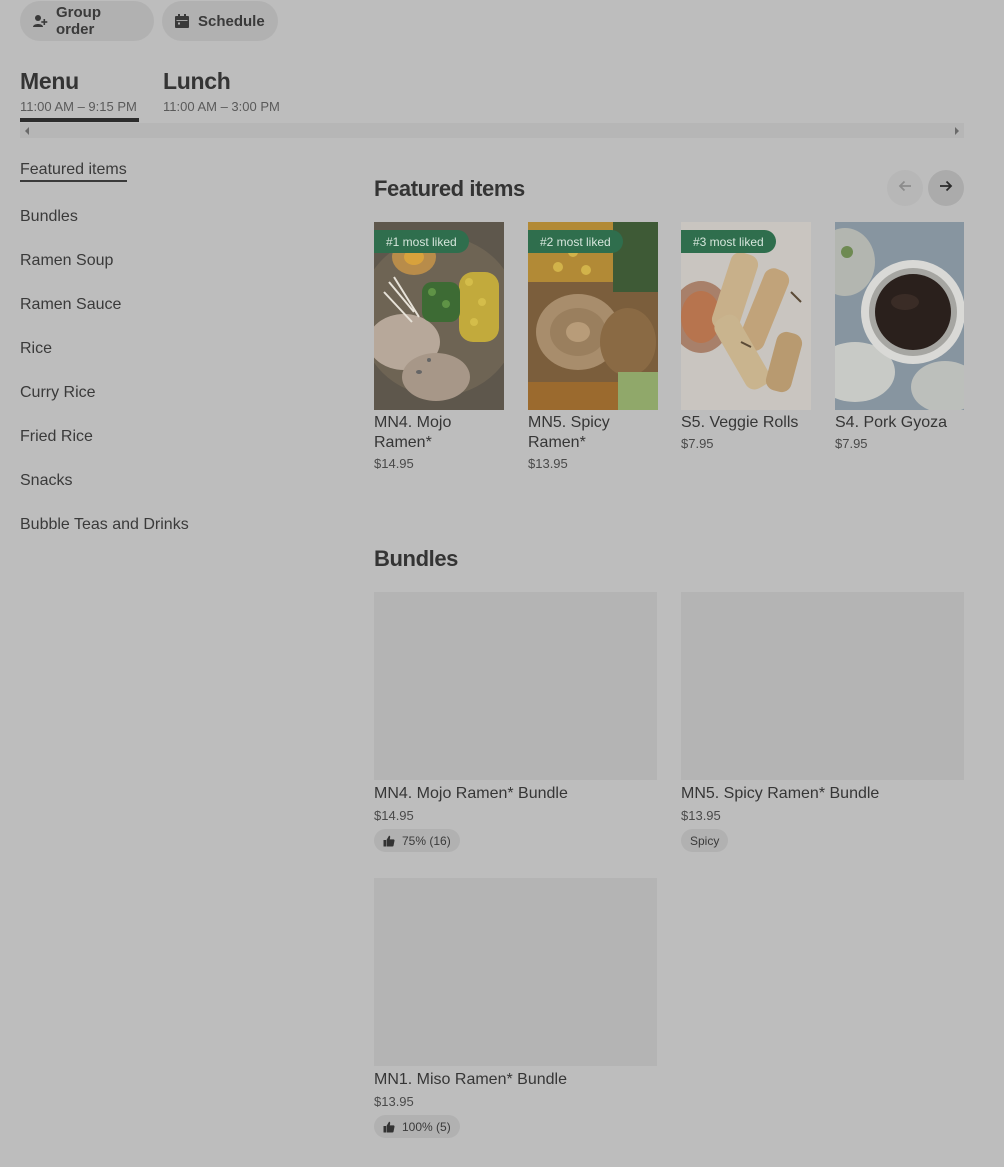 This screenshot has height=1167, width=1004. What do you see at coordinates (426, 840) in the screenshot?
I see `rating-value: 75% (16)` at bounding box center [426, 840].